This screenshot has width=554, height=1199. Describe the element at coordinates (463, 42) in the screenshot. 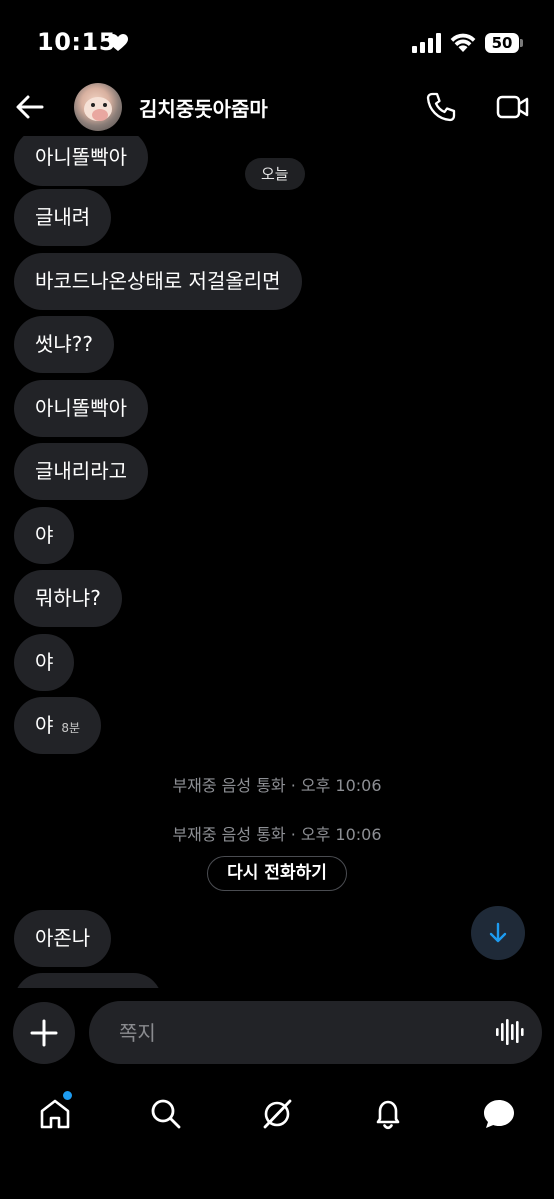

I see `wifi-icon` at that location.